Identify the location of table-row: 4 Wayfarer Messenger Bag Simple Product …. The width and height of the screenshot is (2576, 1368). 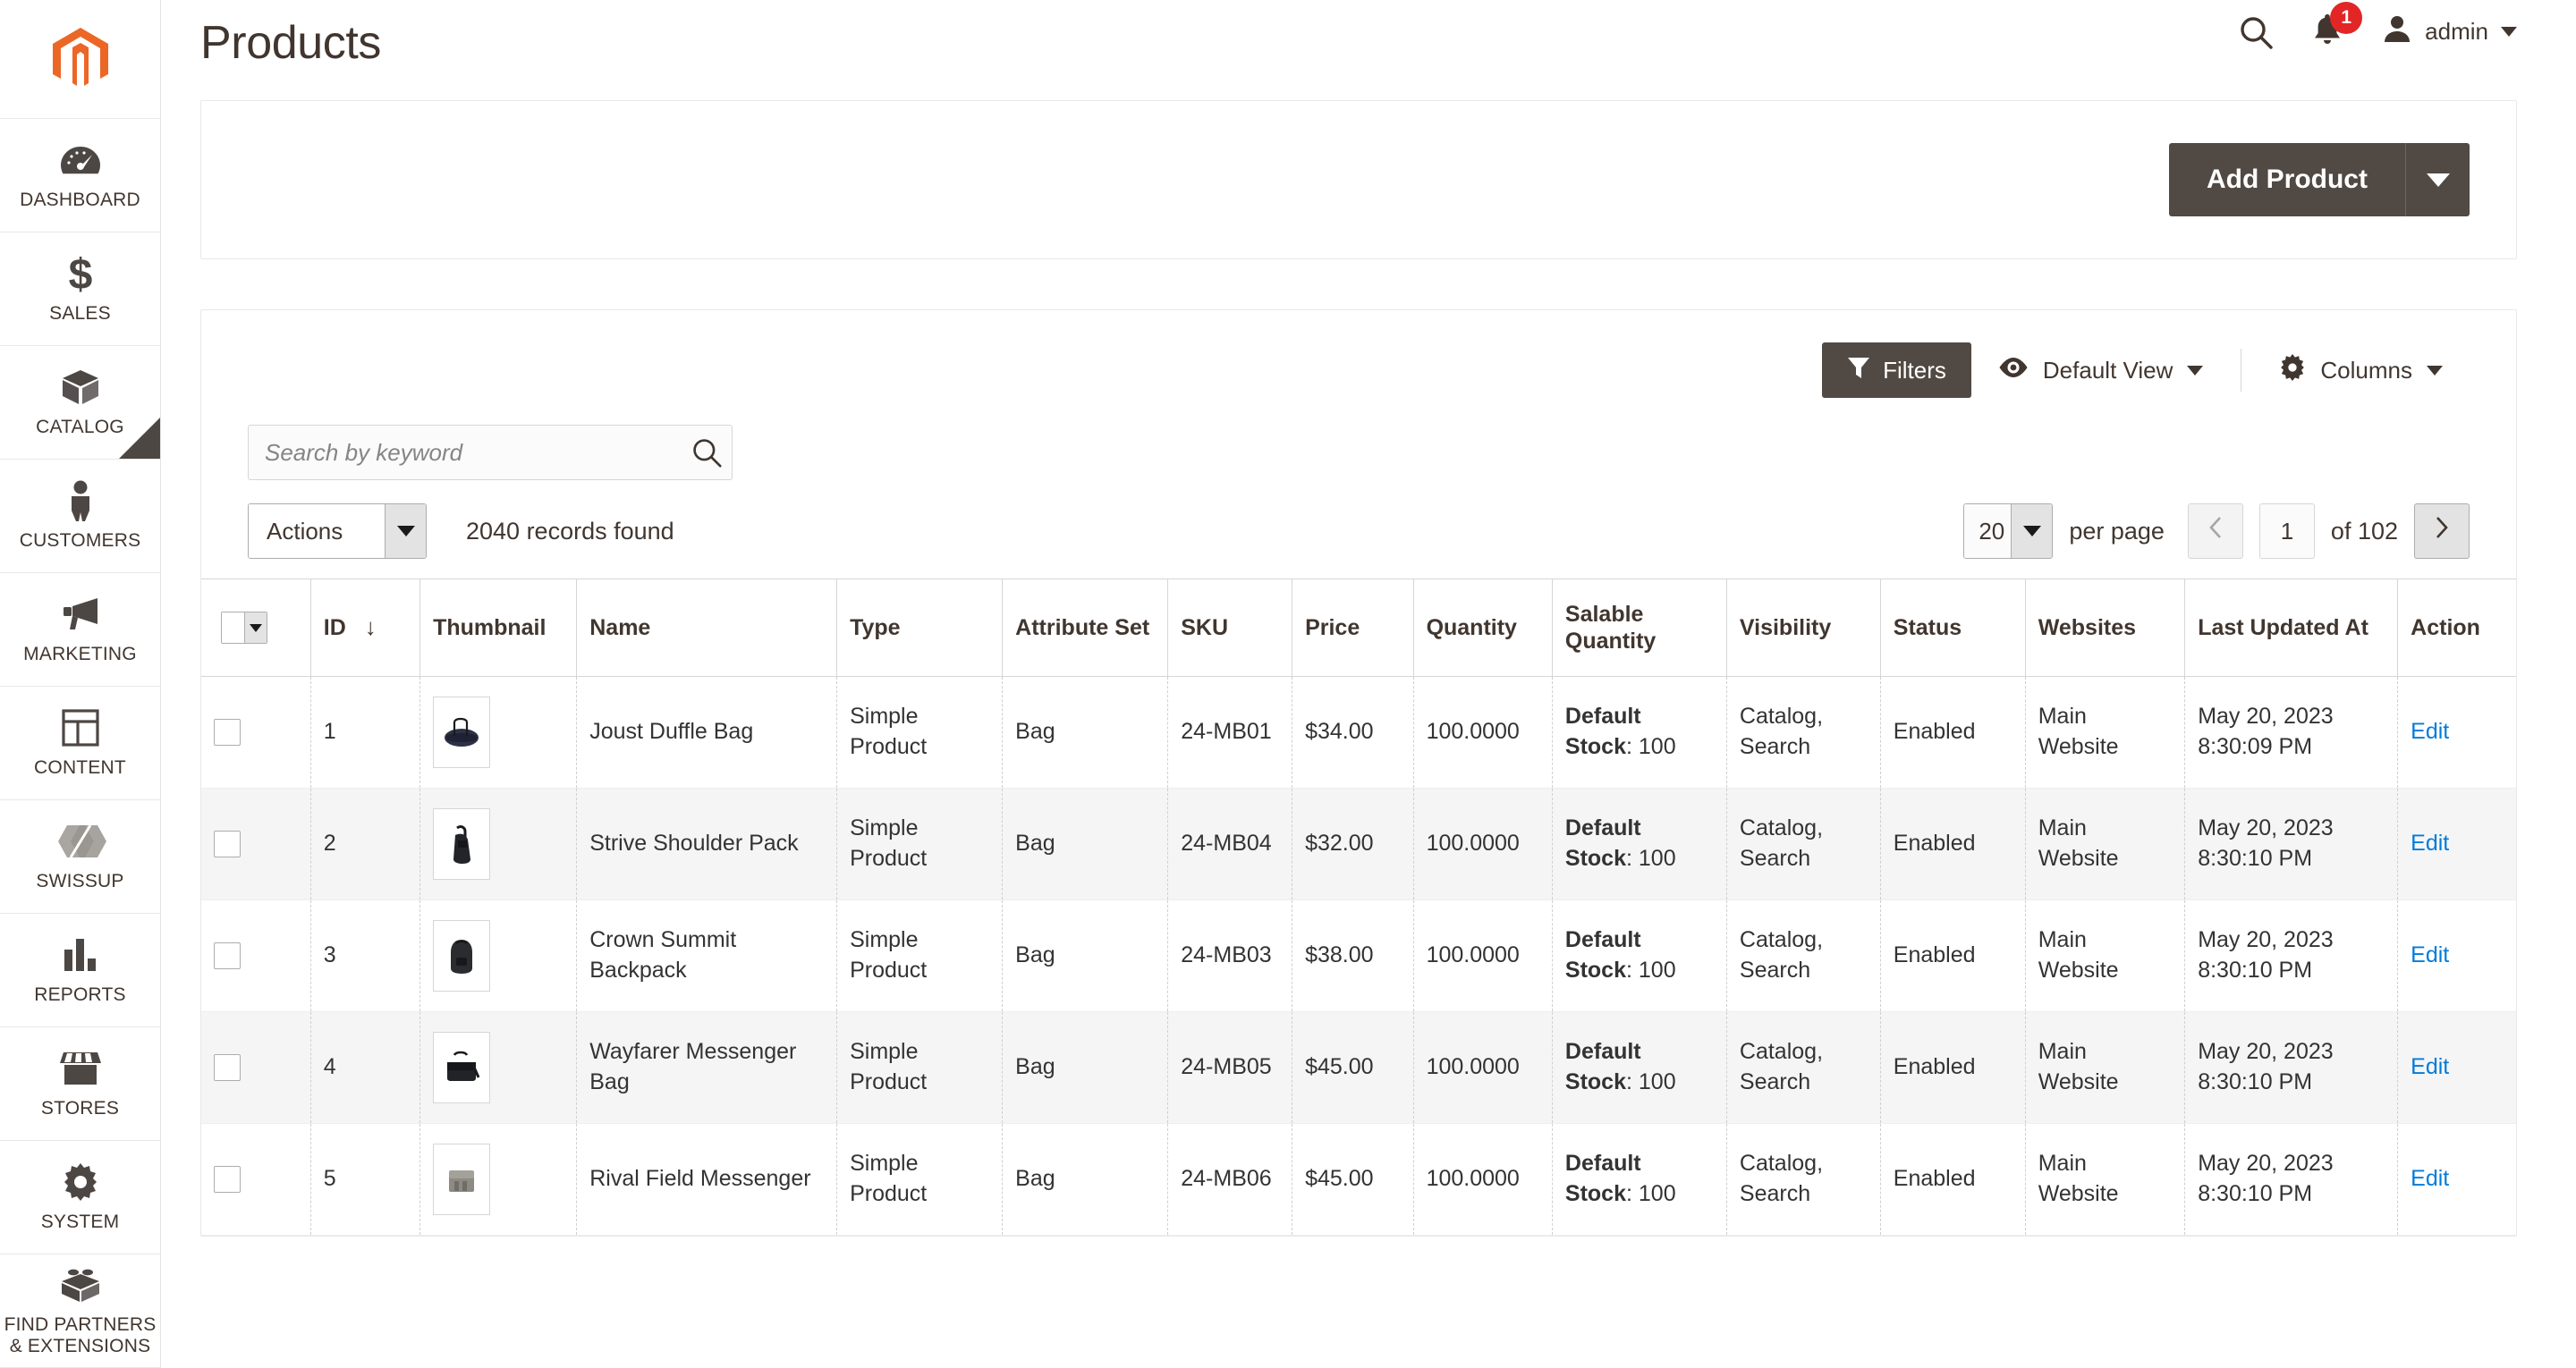
(1358, 1068).